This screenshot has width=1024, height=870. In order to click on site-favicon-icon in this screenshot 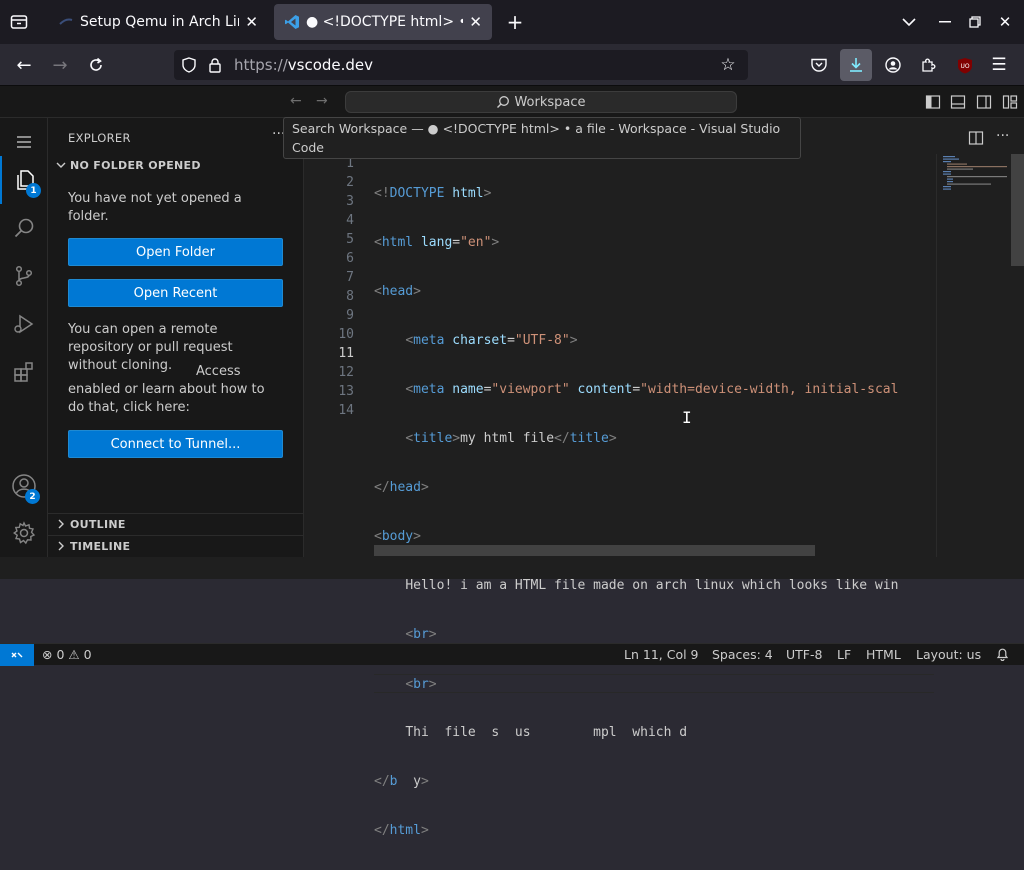, I will do `click(66, 21)`.